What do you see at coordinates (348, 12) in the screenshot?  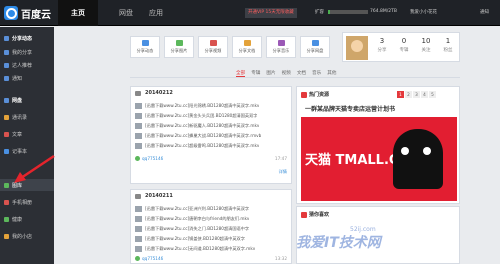 I see `capacity-bar` at bounding box center [348, 12].